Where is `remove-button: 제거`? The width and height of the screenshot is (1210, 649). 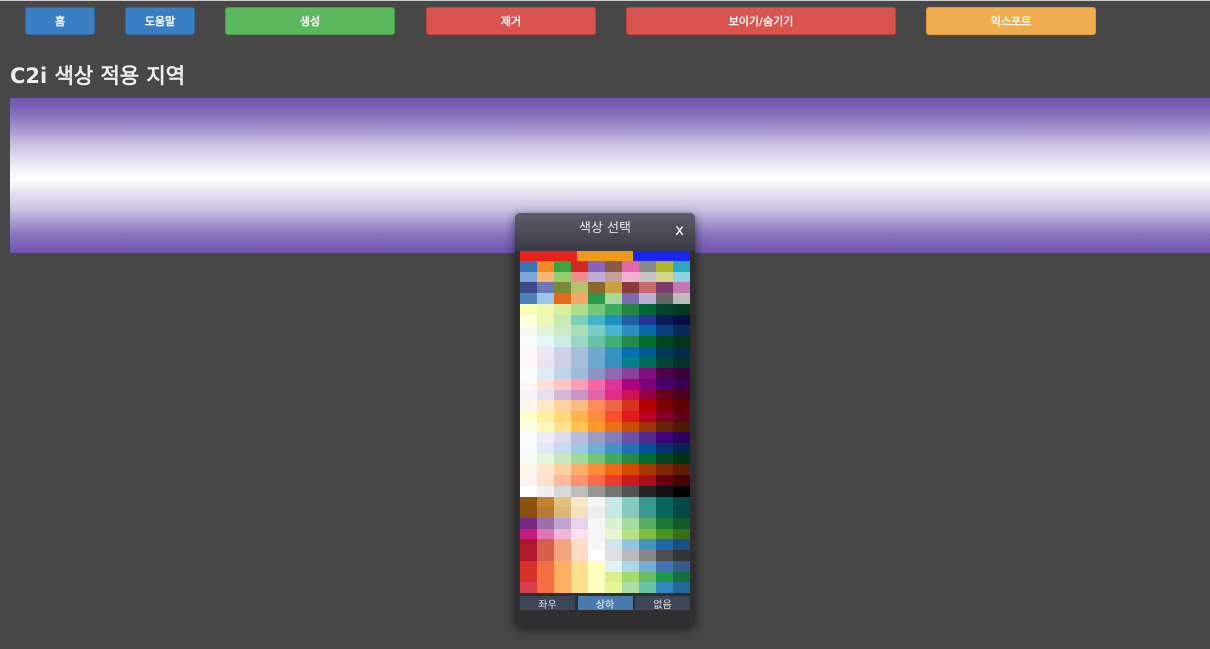
remove-button: 제거 is located at coordinates (511, 21).